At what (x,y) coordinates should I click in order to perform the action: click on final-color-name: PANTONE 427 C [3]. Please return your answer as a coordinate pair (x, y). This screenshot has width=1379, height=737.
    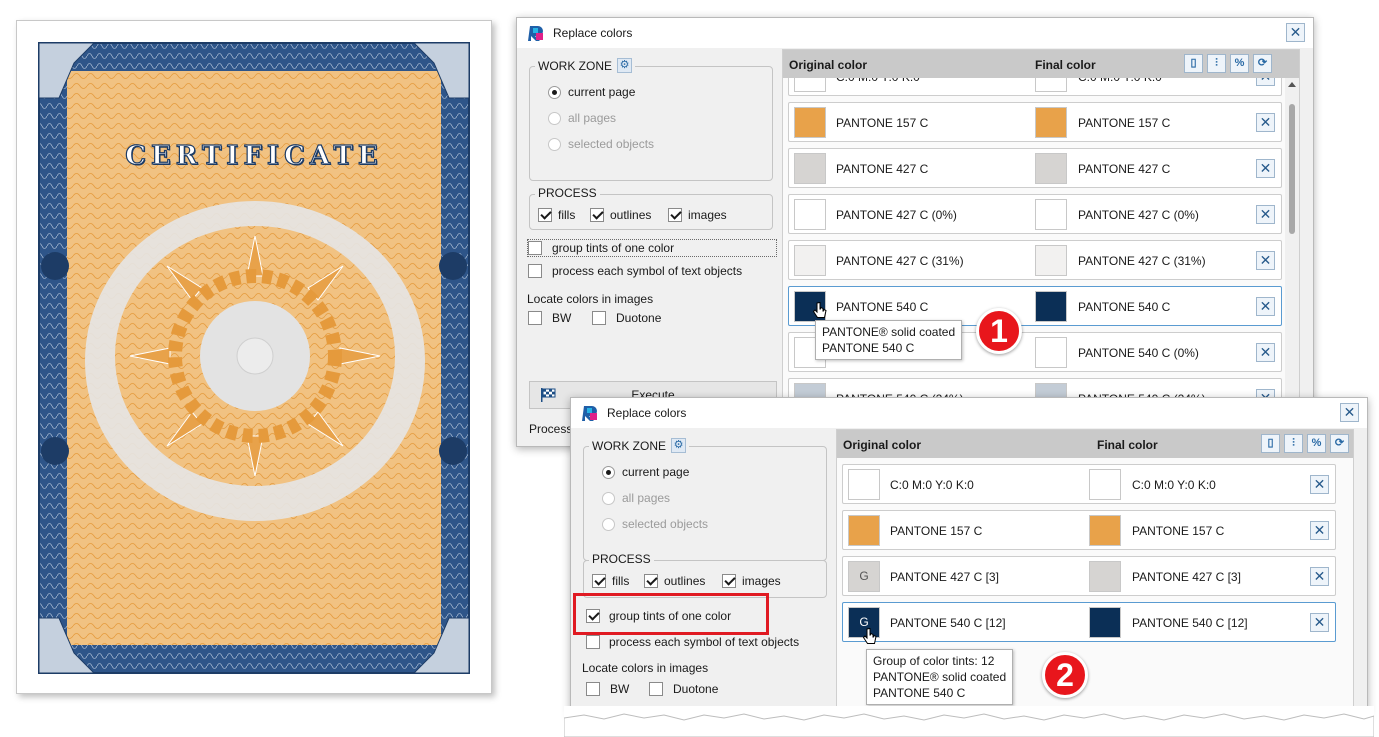
    Looking at the image, I should click on (1186, 577).